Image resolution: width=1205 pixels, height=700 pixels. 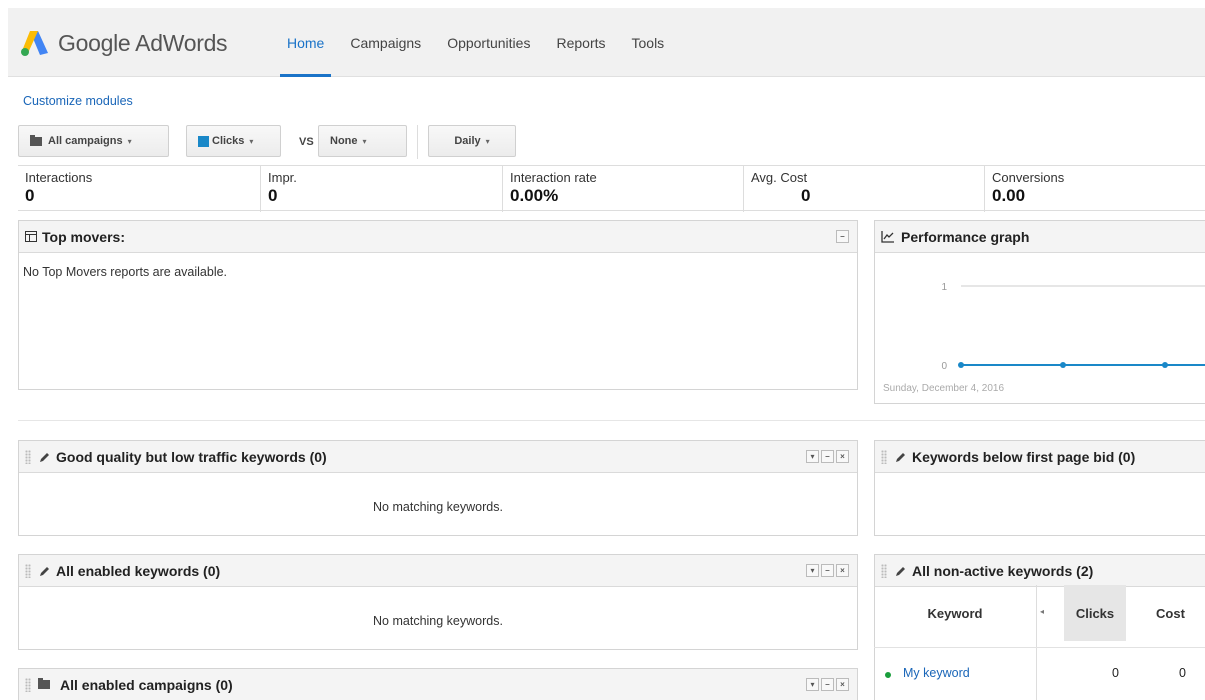 What do you see at coordinates (888, 675) in the screenshot?
I see `status-dot-icon` at bounding box center [888, 675].